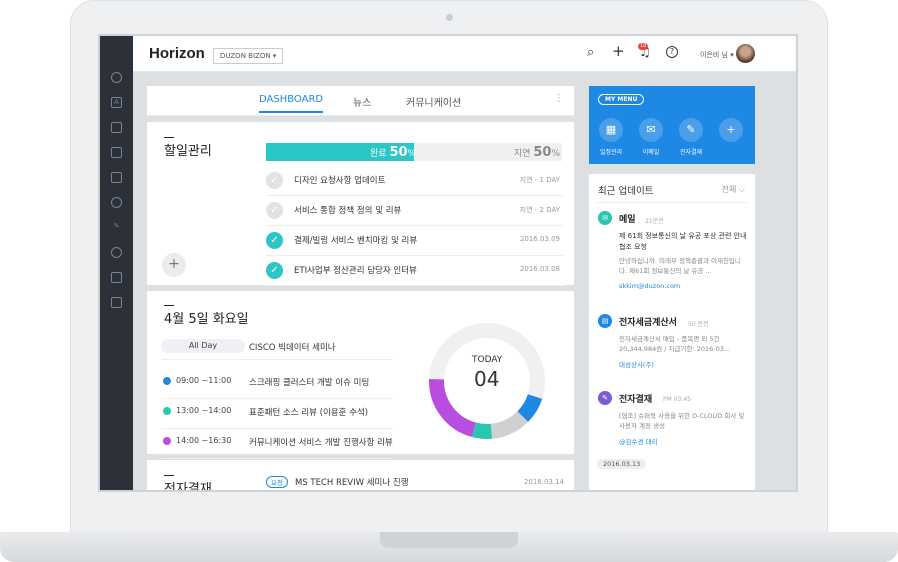 The width and height of the screenshot is (898, 562). What do you see at coordinates (487, 379) in the screenshot?
I see `today-number: 04` at bounding box center [487, 379].